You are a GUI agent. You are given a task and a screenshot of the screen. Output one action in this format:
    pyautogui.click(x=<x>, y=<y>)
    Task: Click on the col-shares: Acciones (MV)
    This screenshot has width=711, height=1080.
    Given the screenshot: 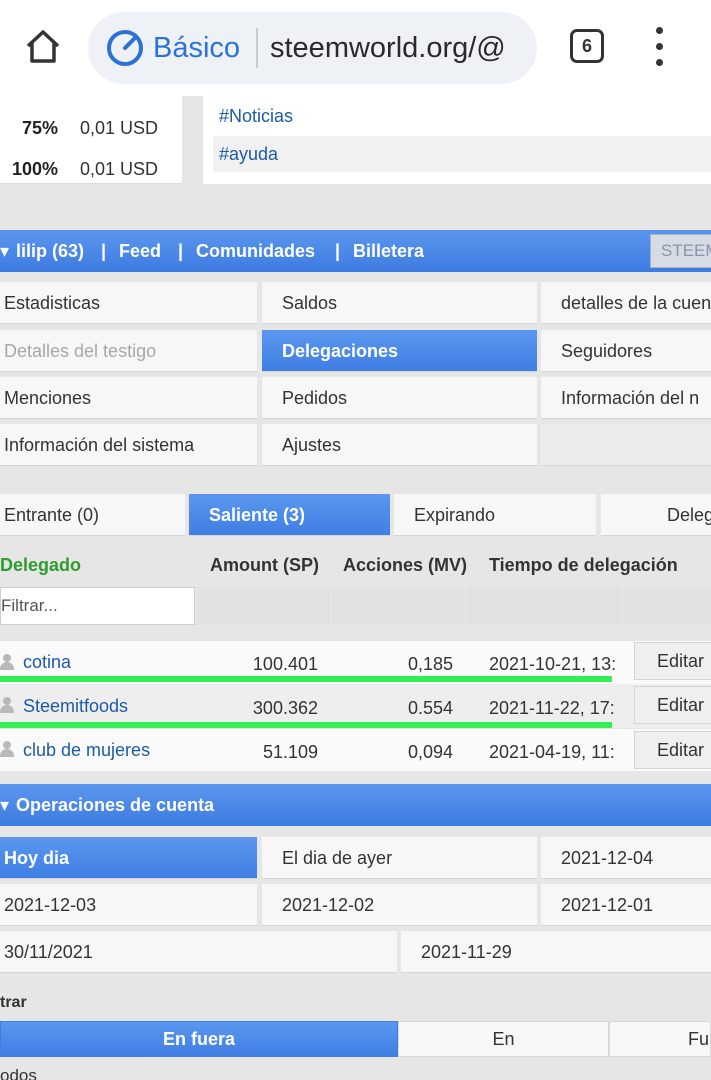 What is the action you would take?
    pyautogui.click(x=405, y=565)
    